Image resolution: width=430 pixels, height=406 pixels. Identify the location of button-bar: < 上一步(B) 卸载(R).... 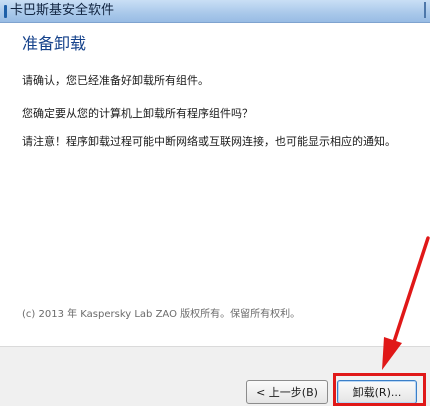
(215, 376).